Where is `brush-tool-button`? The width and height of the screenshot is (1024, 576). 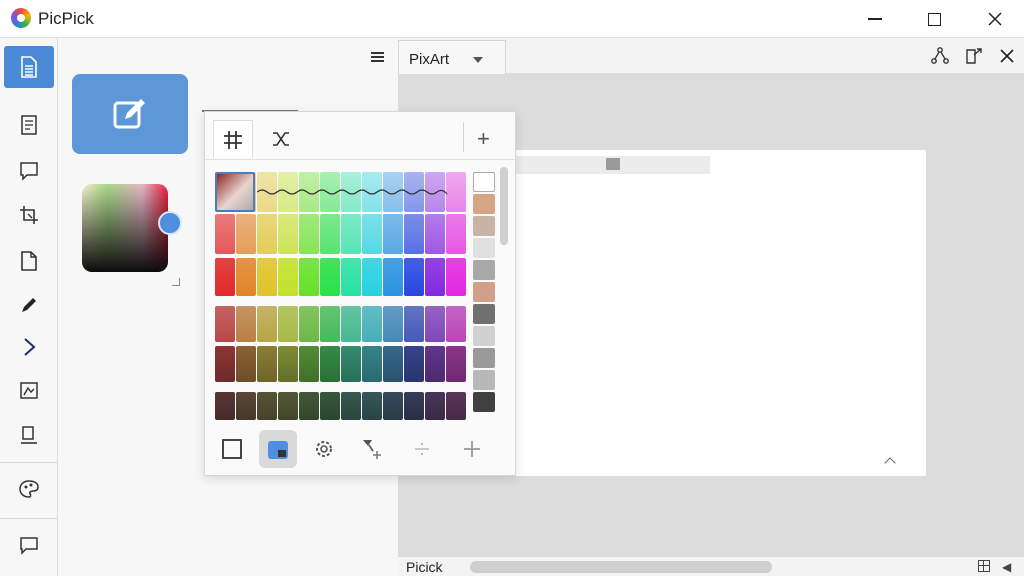 brush-tool-button is located at coordinates (372, 449).